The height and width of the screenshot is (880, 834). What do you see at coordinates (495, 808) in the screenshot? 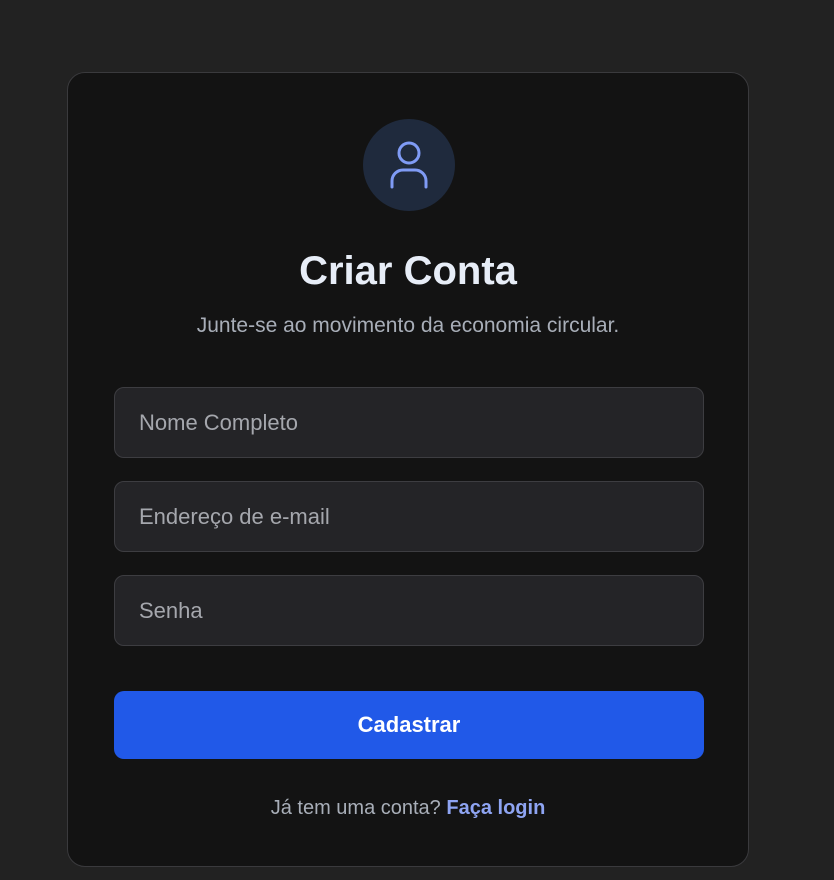
I see `login-link: Faça login` at bounding box center [495, 808].